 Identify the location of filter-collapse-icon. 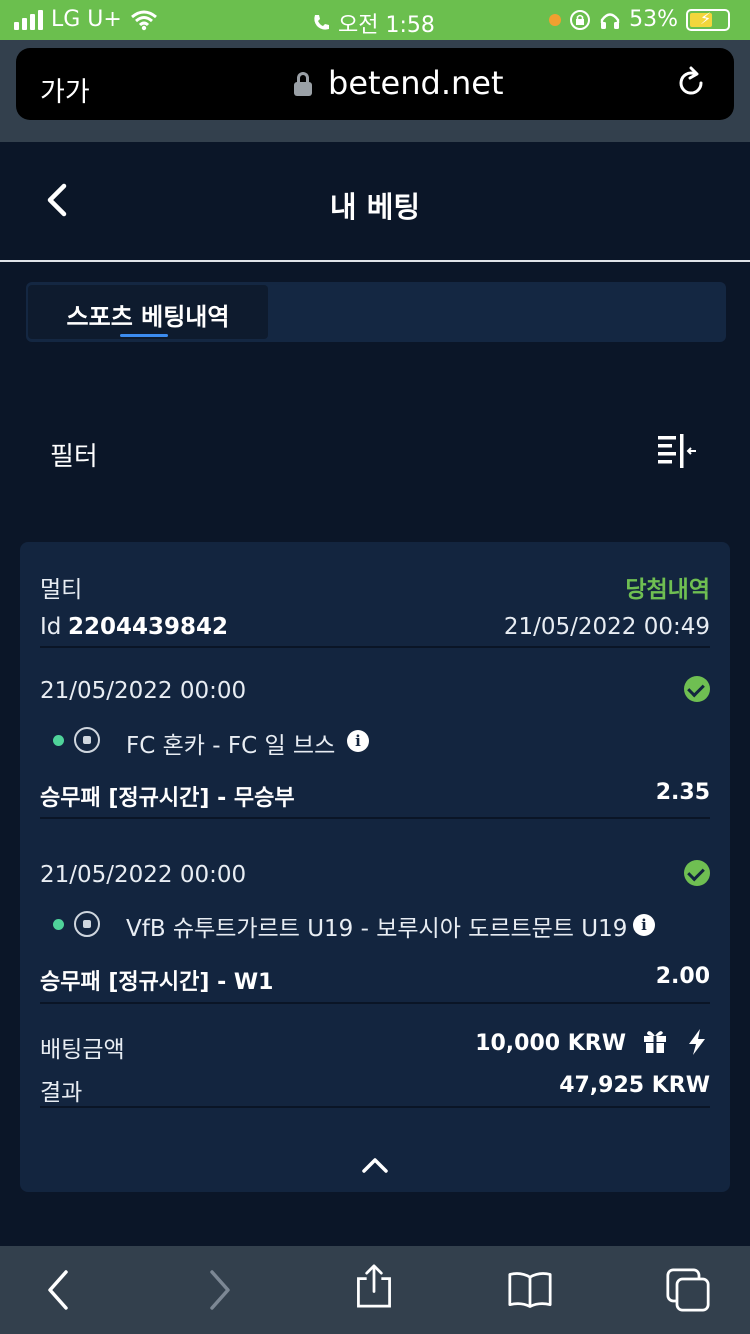
(678, 452).